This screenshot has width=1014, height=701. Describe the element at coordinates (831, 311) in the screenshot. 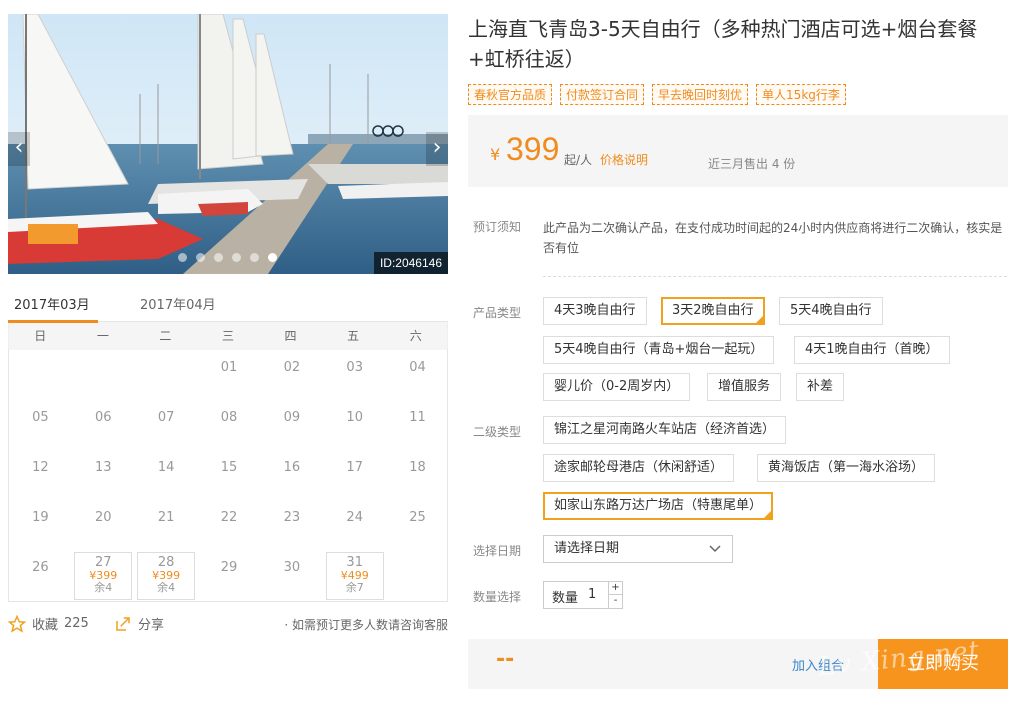

I see `product-type-option: 5天4晚自由行` at that location.